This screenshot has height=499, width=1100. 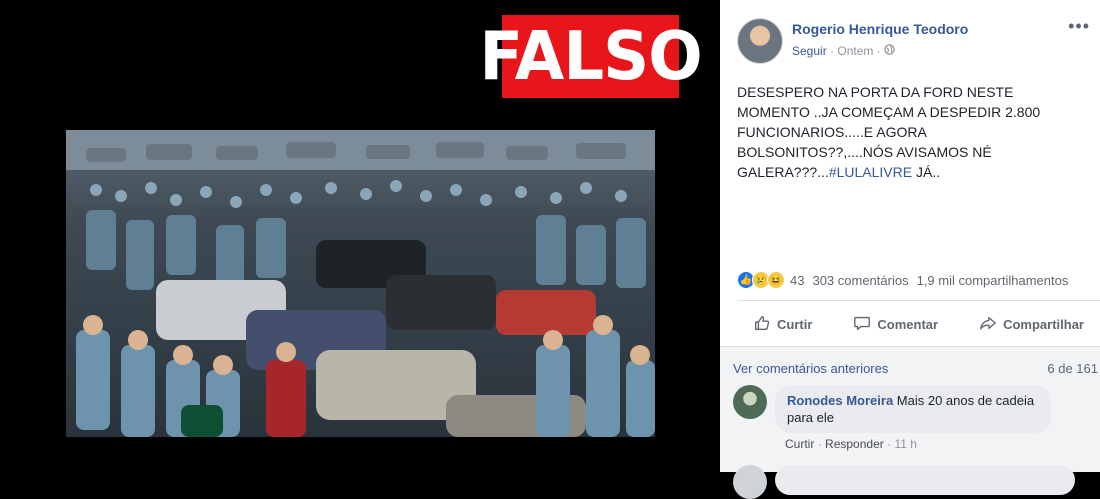 I want to click on share-label: Compartilhar, so click(x=1043, y=324).